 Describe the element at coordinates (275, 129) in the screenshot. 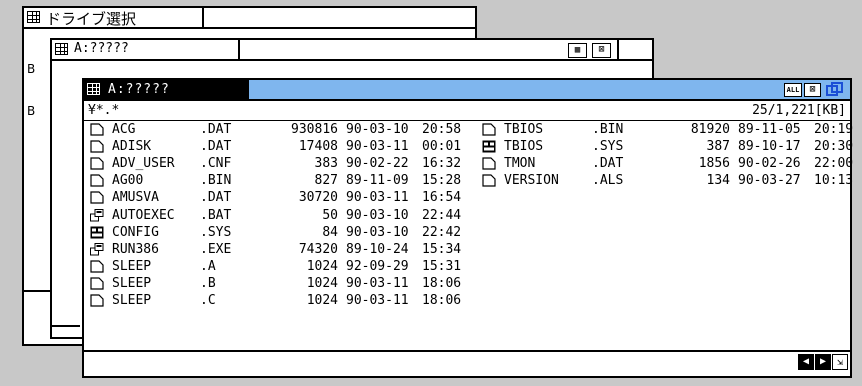

I see `file-row: ACG .DAT 930816 90-03-10 20:58` at that location.